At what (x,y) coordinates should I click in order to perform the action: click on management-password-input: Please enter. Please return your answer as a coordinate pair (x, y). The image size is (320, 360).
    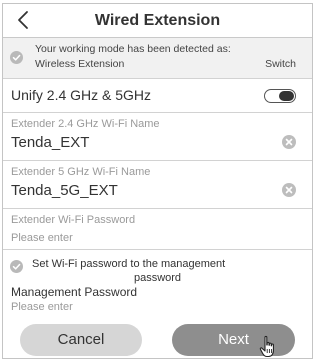
    Looking at the image, I should click on (42, 307).